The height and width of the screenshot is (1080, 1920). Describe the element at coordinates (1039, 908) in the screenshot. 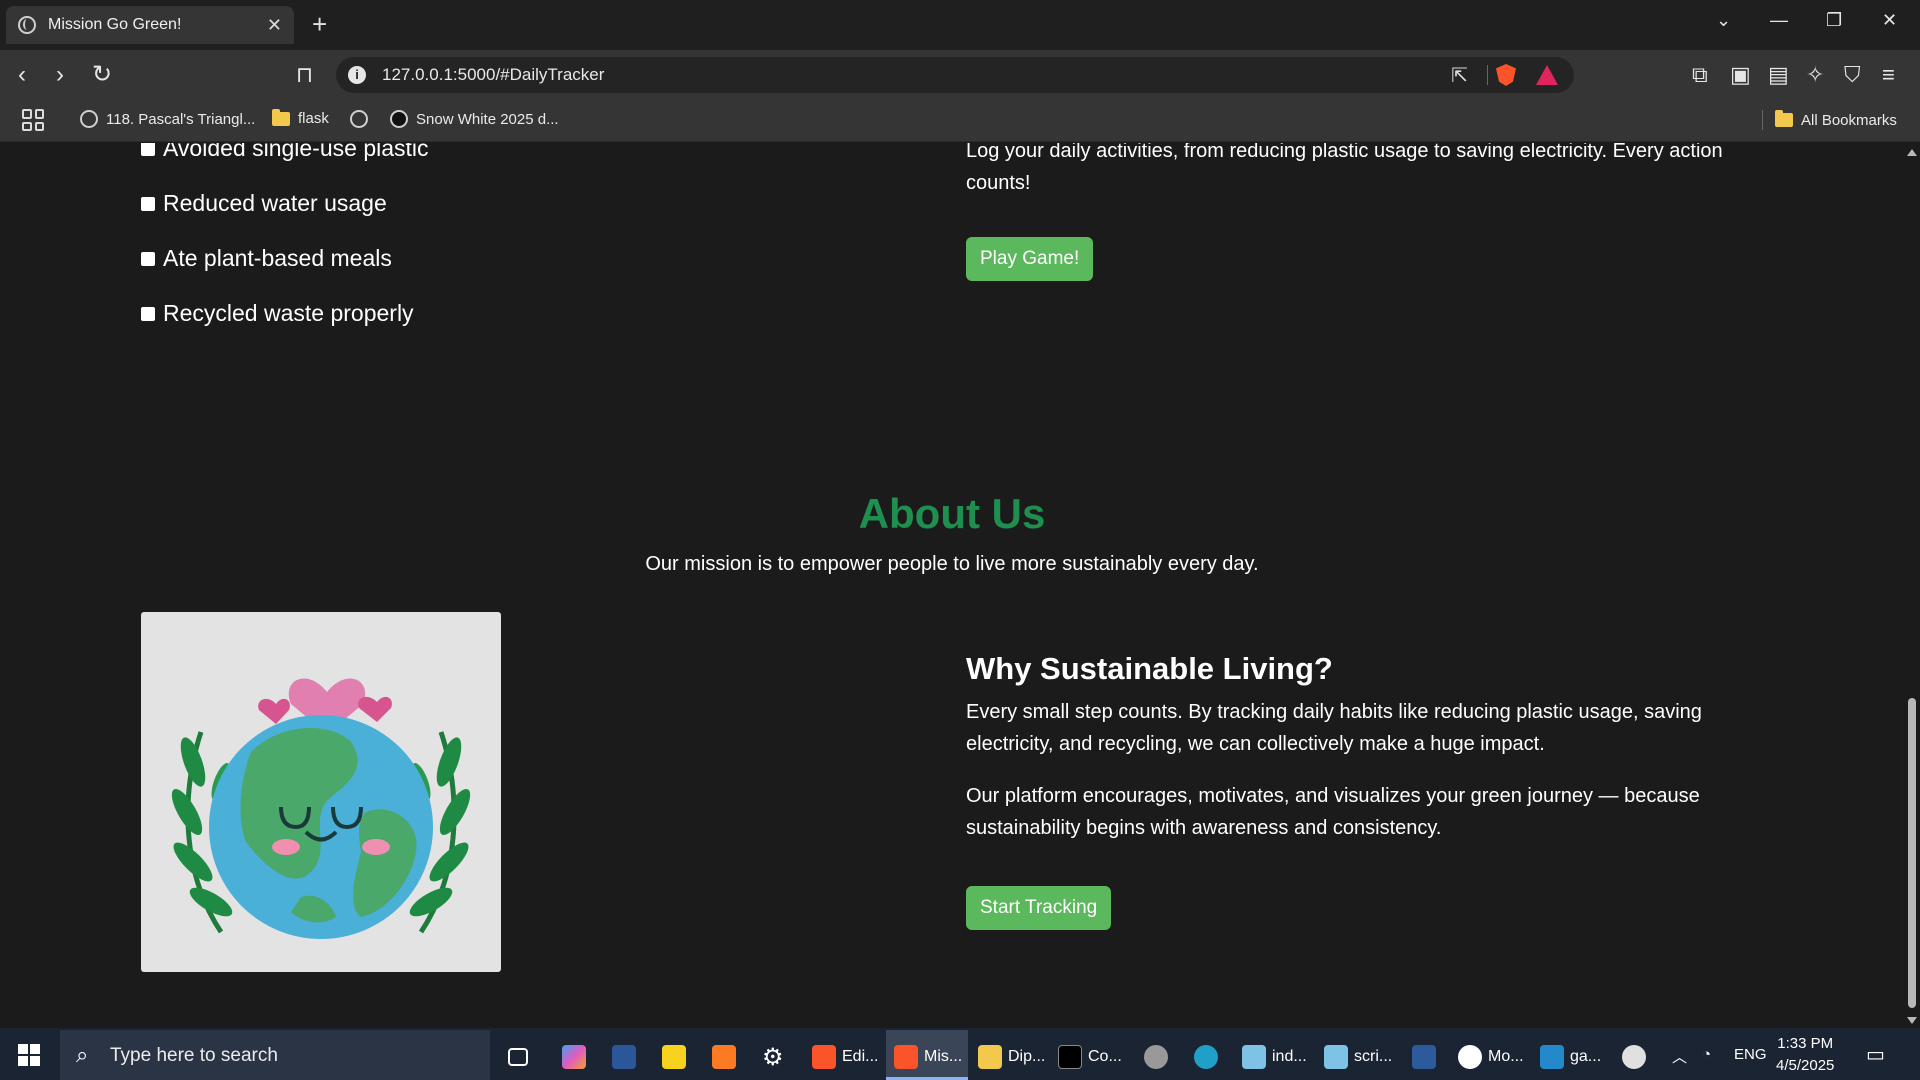

I see `start-tracking-button: Start Tracking` at that location.